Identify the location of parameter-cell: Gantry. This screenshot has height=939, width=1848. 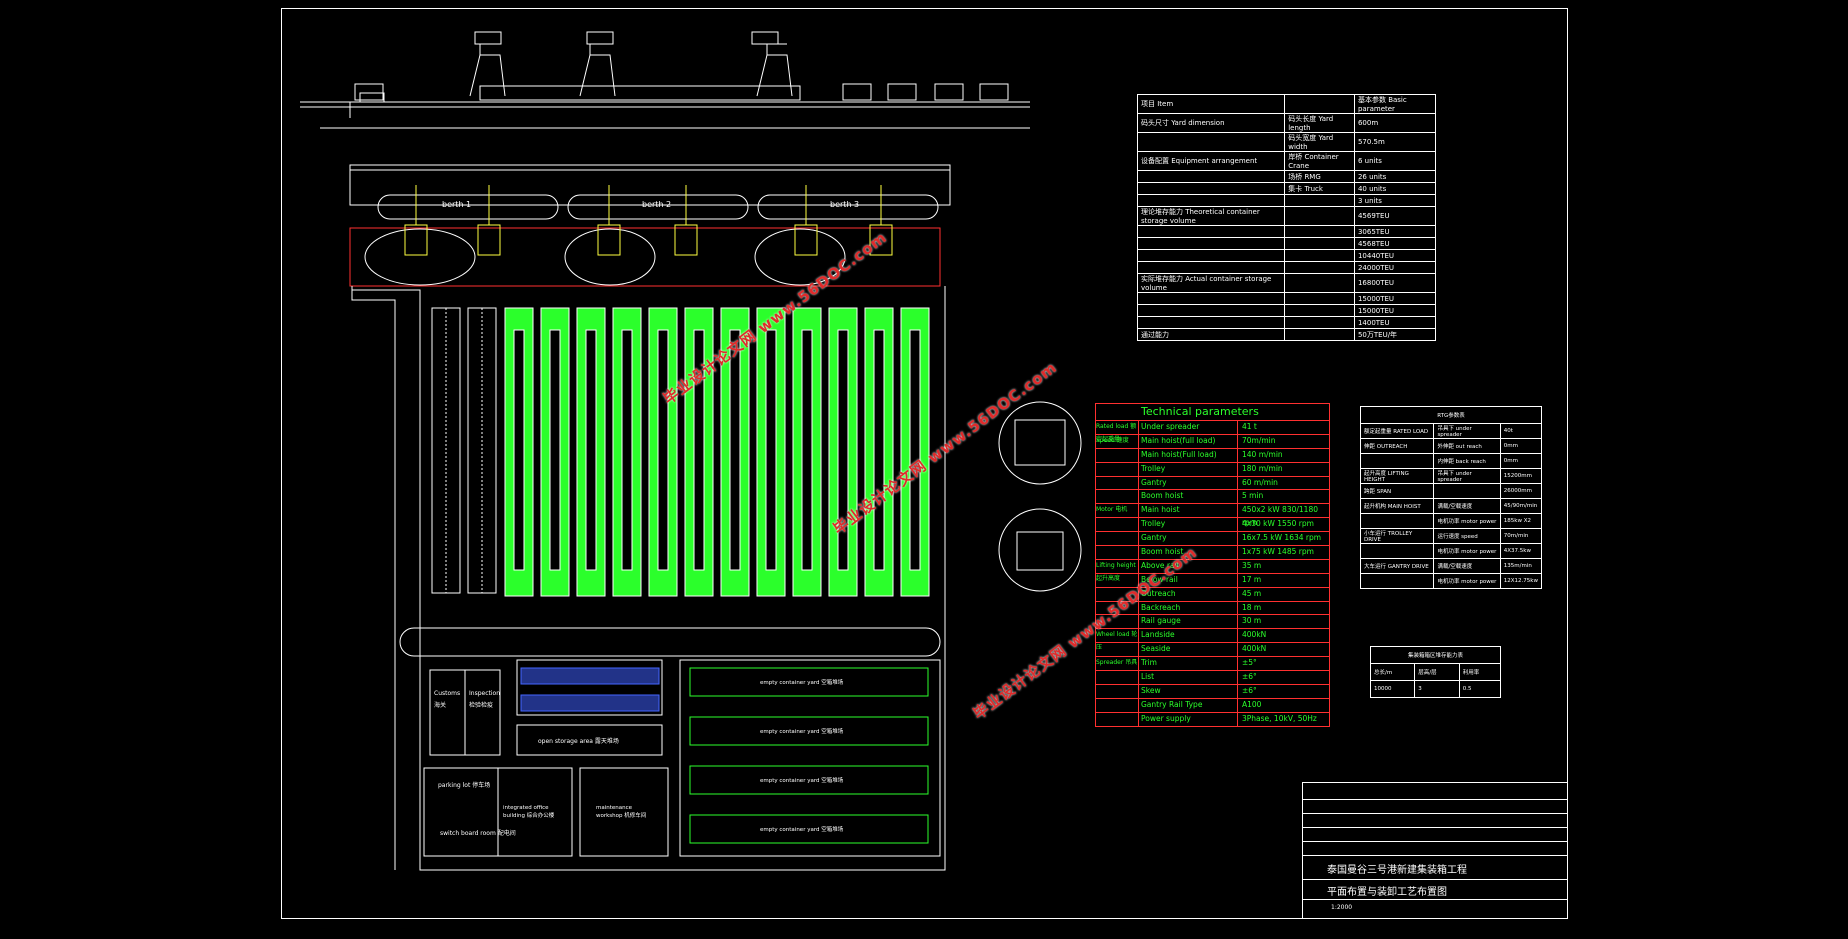
(1188, 483).